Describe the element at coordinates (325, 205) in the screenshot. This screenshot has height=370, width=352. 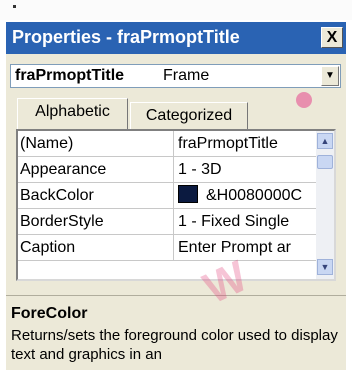
I see `vertical-scrollbar: ▲ ▼` at that location.